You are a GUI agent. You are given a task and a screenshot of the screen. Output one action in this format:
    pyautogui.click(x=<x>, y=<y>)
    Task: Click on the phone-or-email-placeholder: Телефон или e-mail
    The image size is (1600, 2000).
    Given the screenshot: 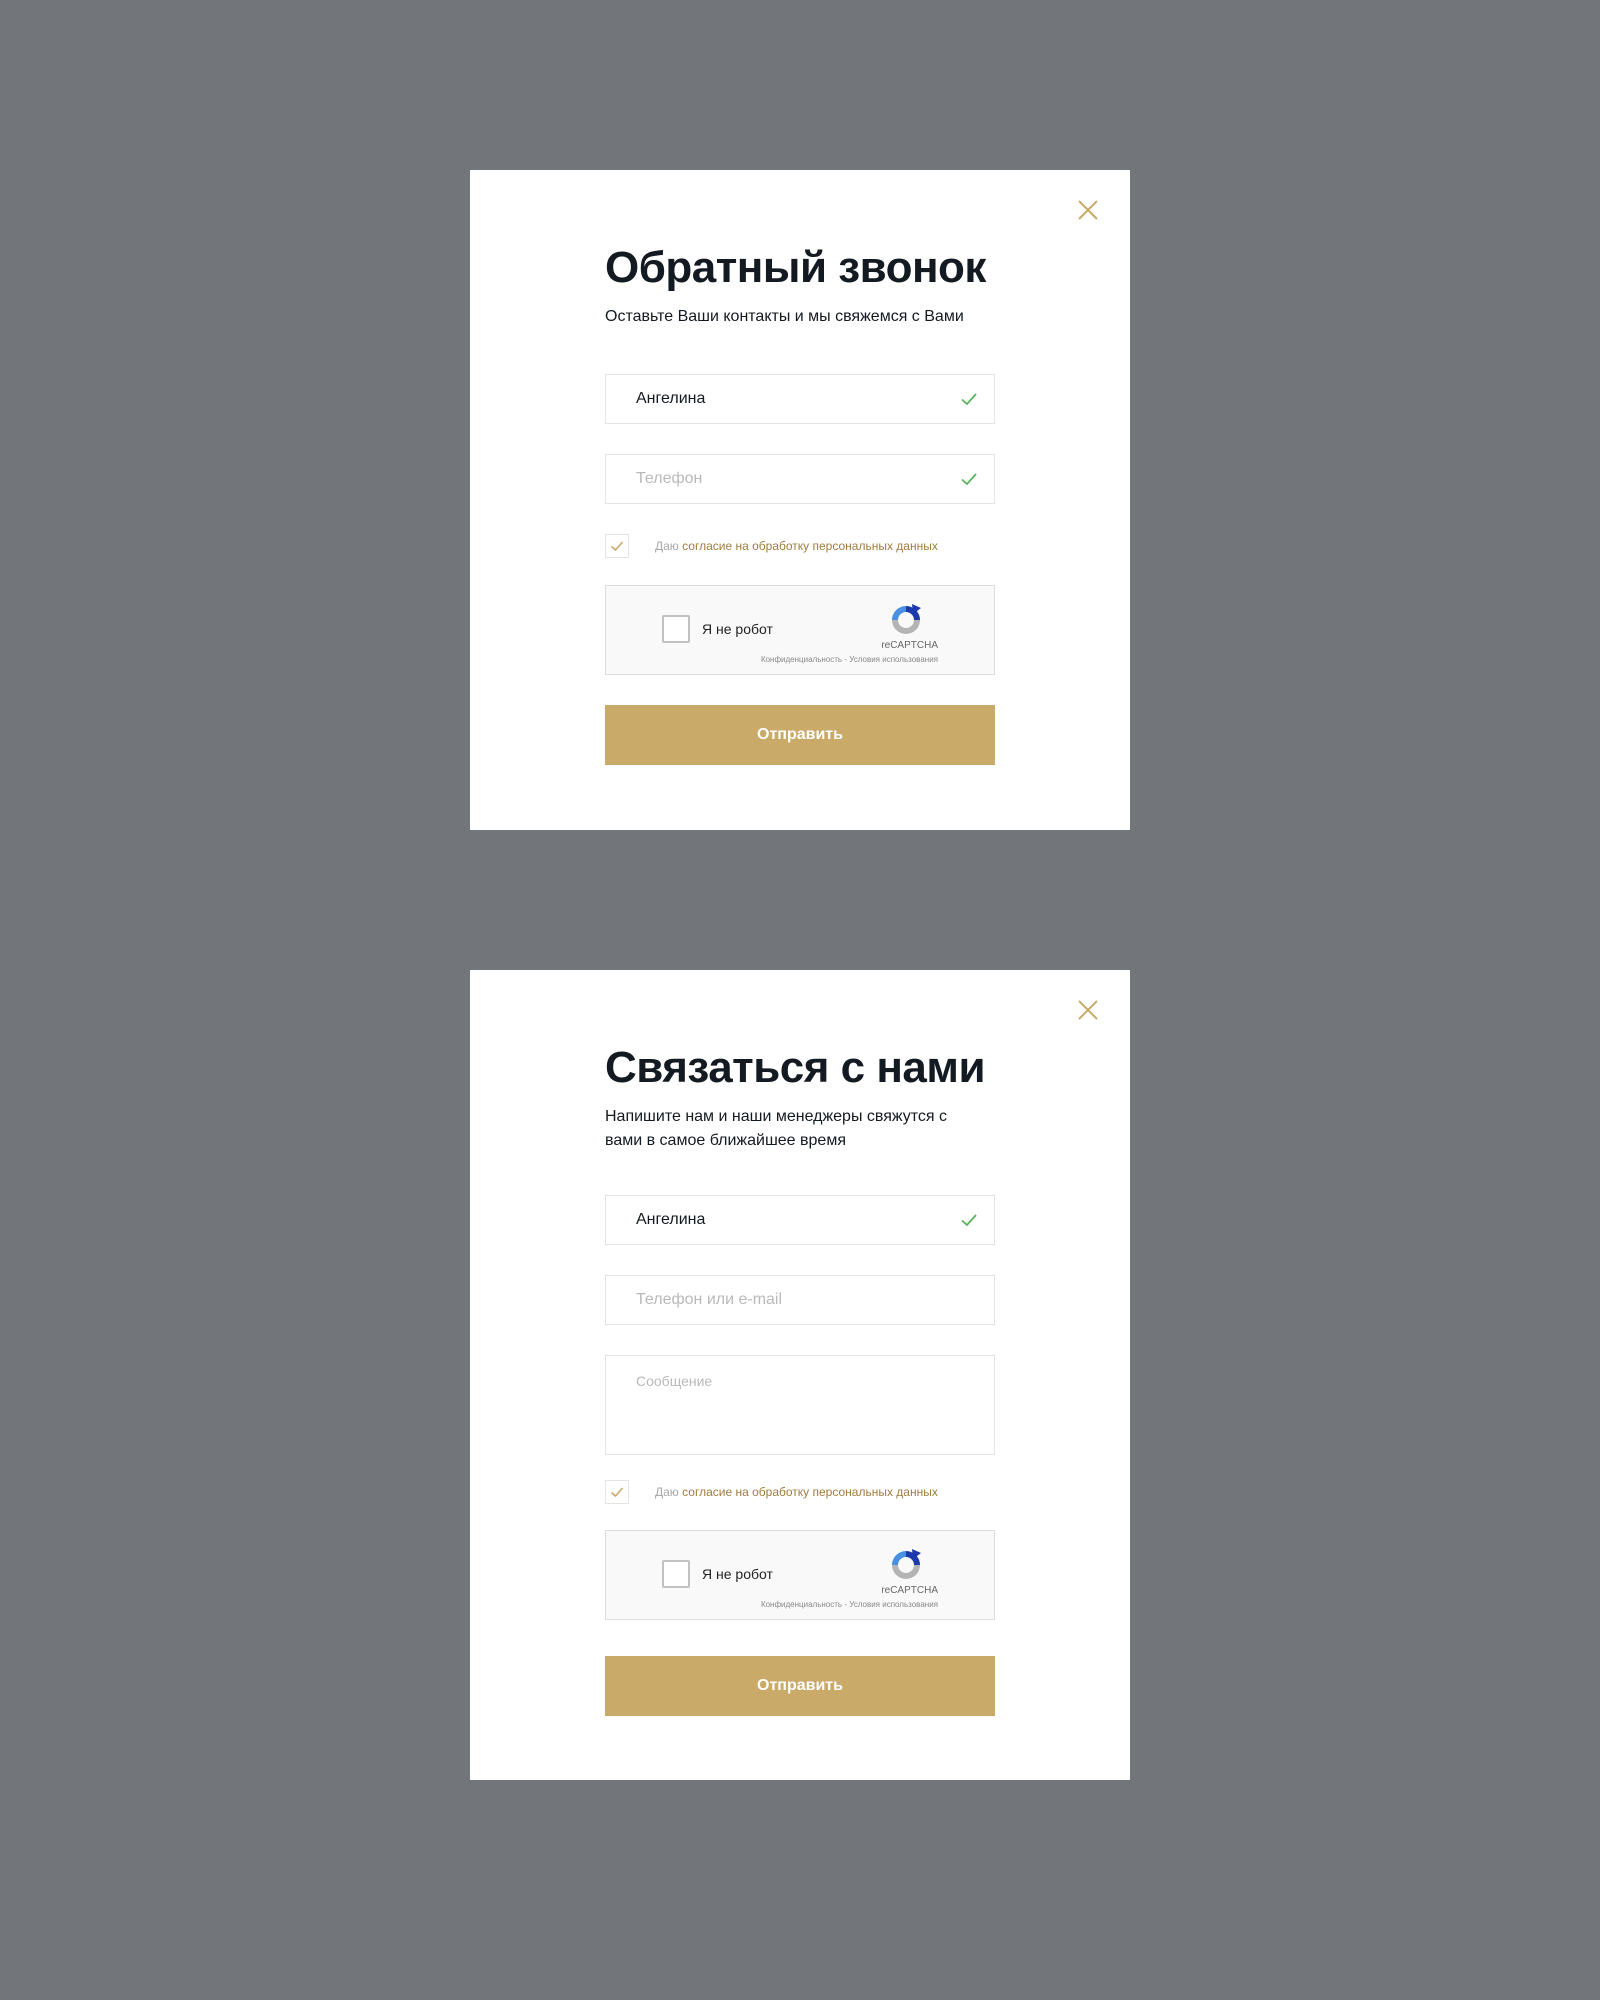 What is the action you would take?
    pyautogui.click(x=709, y=1299)
    